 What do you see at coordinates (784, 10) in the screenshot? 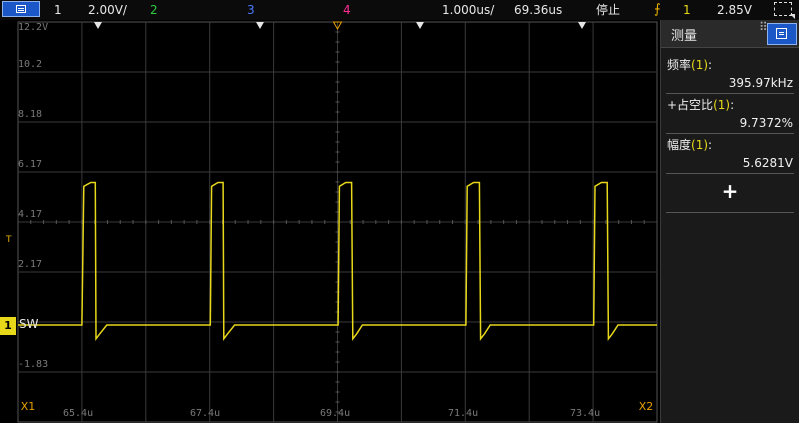
I see `zoom-corner-icon` at bounding box center [784, 10].